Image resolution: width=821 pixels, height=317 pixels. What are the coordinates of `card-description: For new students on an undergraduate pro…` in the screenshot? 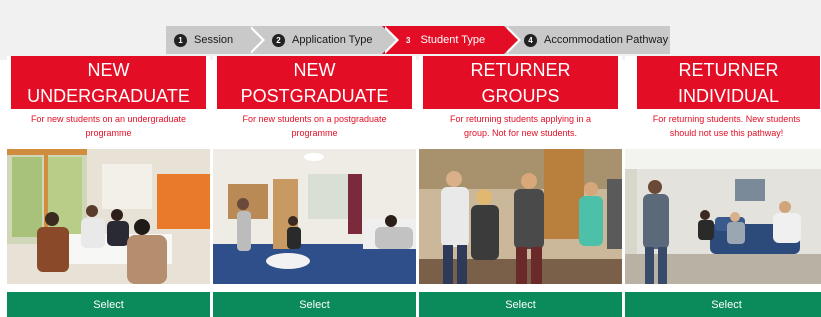 It's located at (108, 126).